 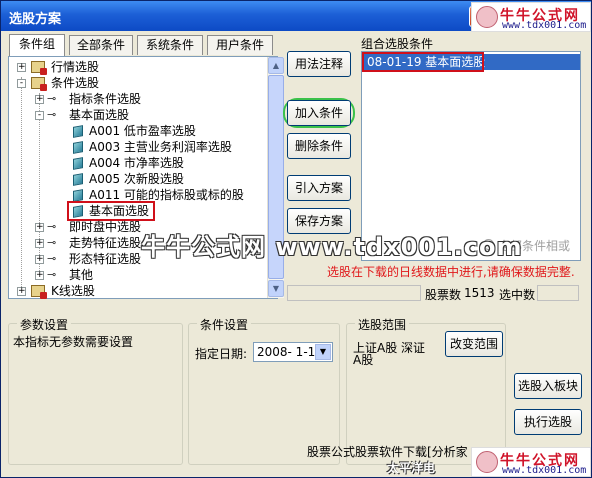 I want to click on tab-system-conditions: 系统条件, so click(x=170, y=45).